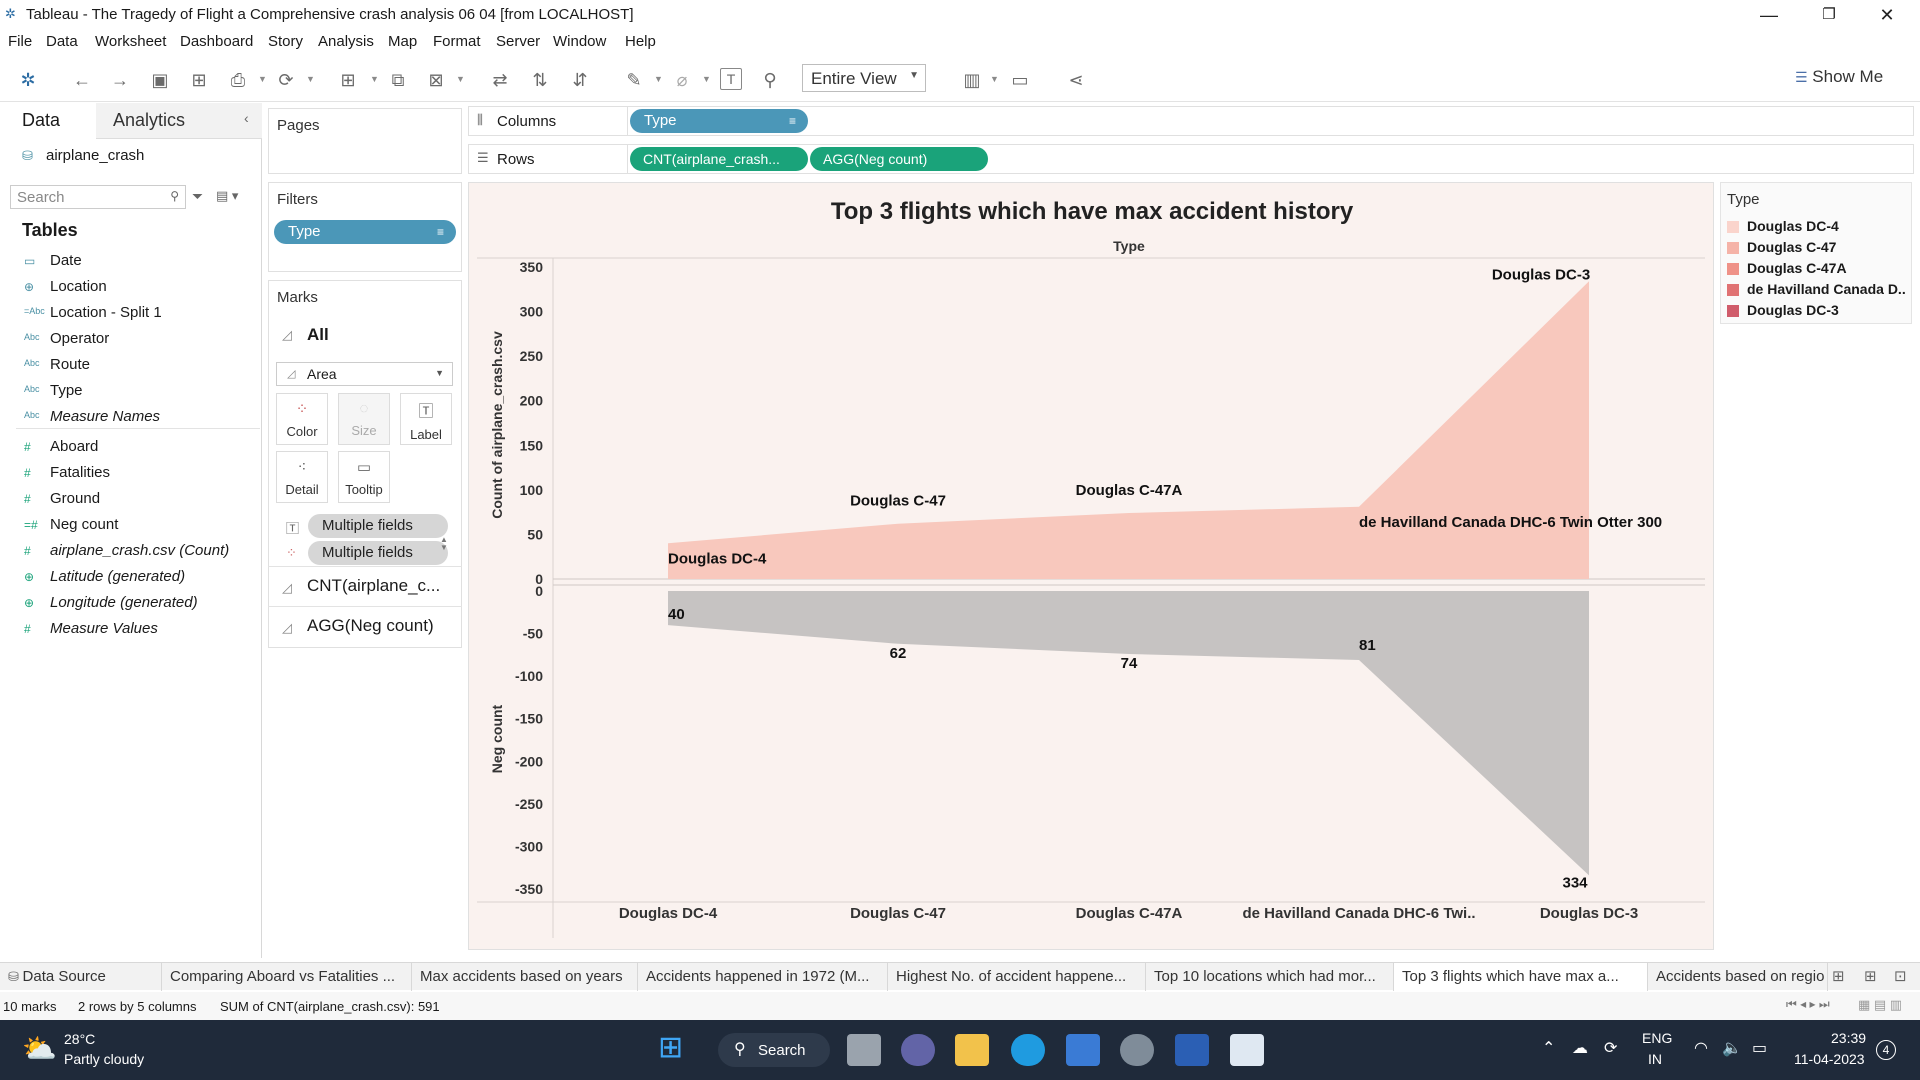 Image resolution: width=1920 pixels, height=1080 pixels. What do you see at coordinates (864, 78) in the screenshot?
I see `fit-dropdown: Entire View ▼` at bounding box center [864, 78].